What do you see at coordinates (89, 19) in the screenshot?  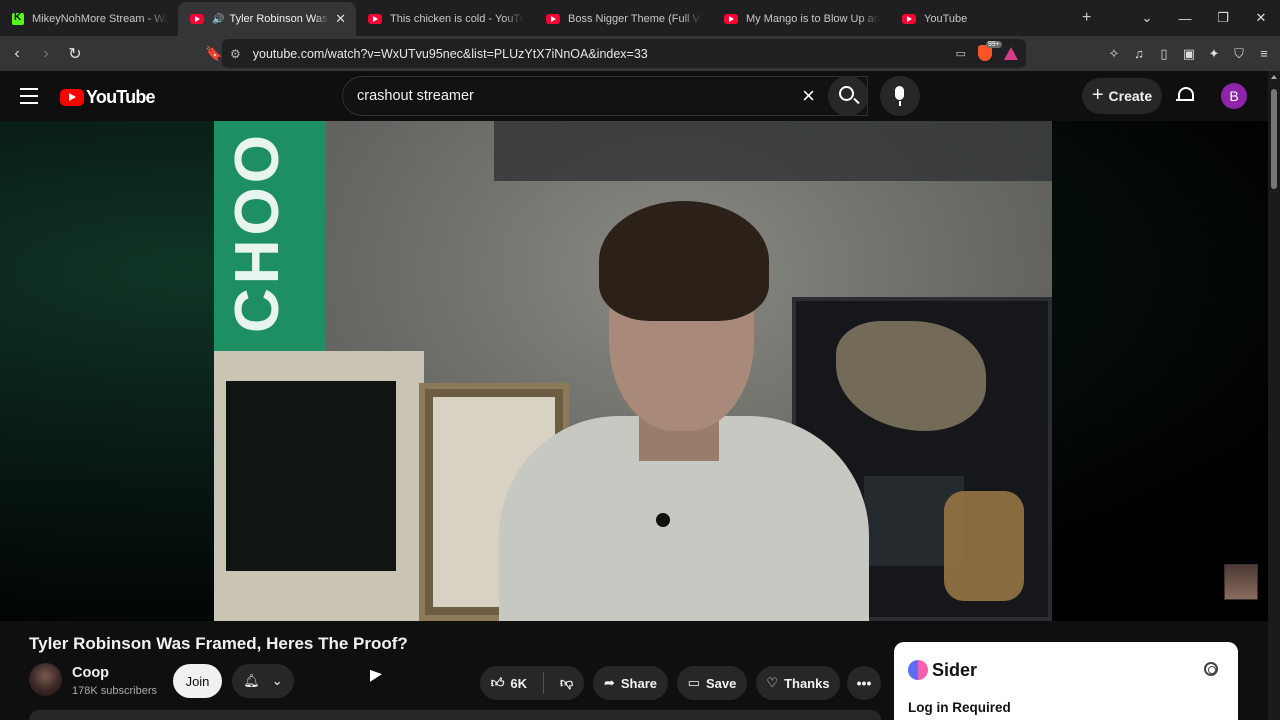 I see `browser-tab: MikeyNohMore Stream - Watch` at bounding box center [89, 19].